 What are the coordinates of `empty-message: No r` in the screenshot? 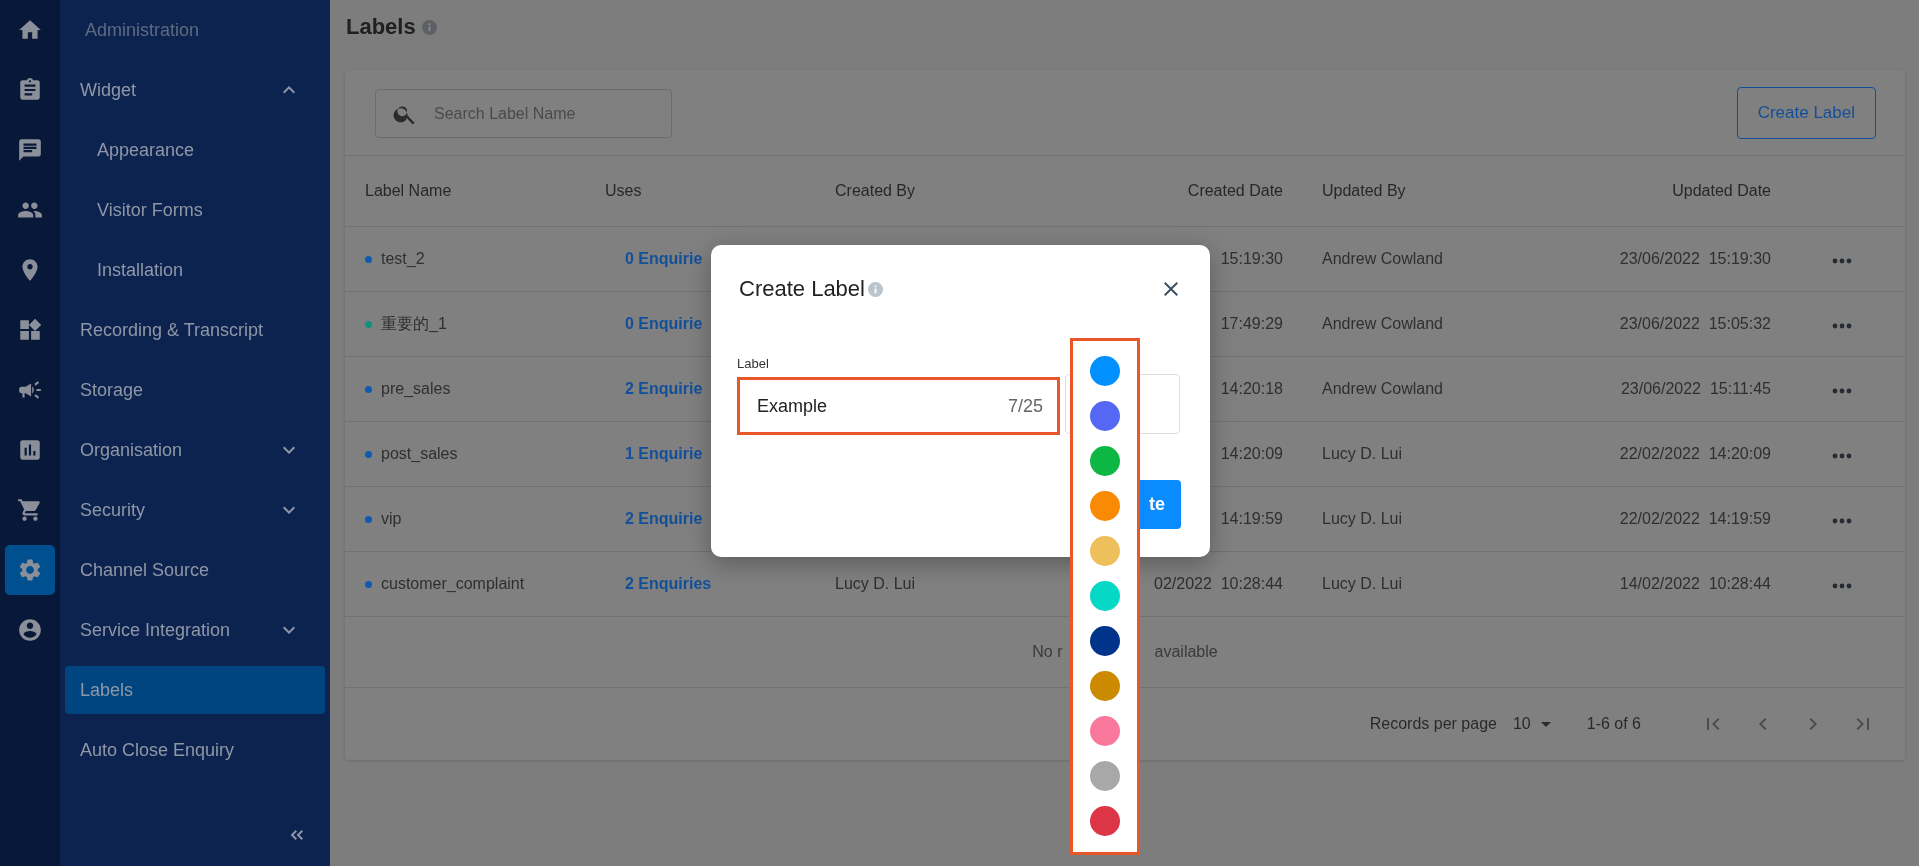 It's located at (1047, 652).